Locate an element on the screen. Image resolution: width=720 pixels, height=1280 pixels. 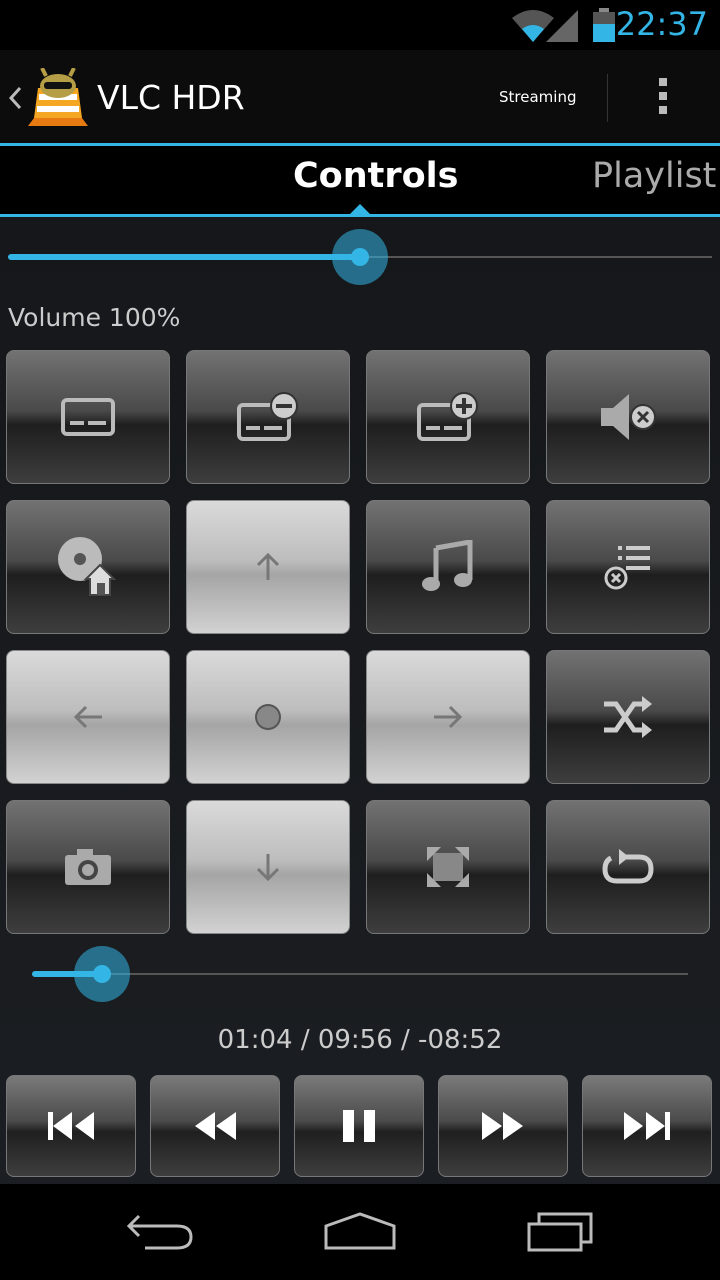
repeat-button is located at coordinates (628, 867).